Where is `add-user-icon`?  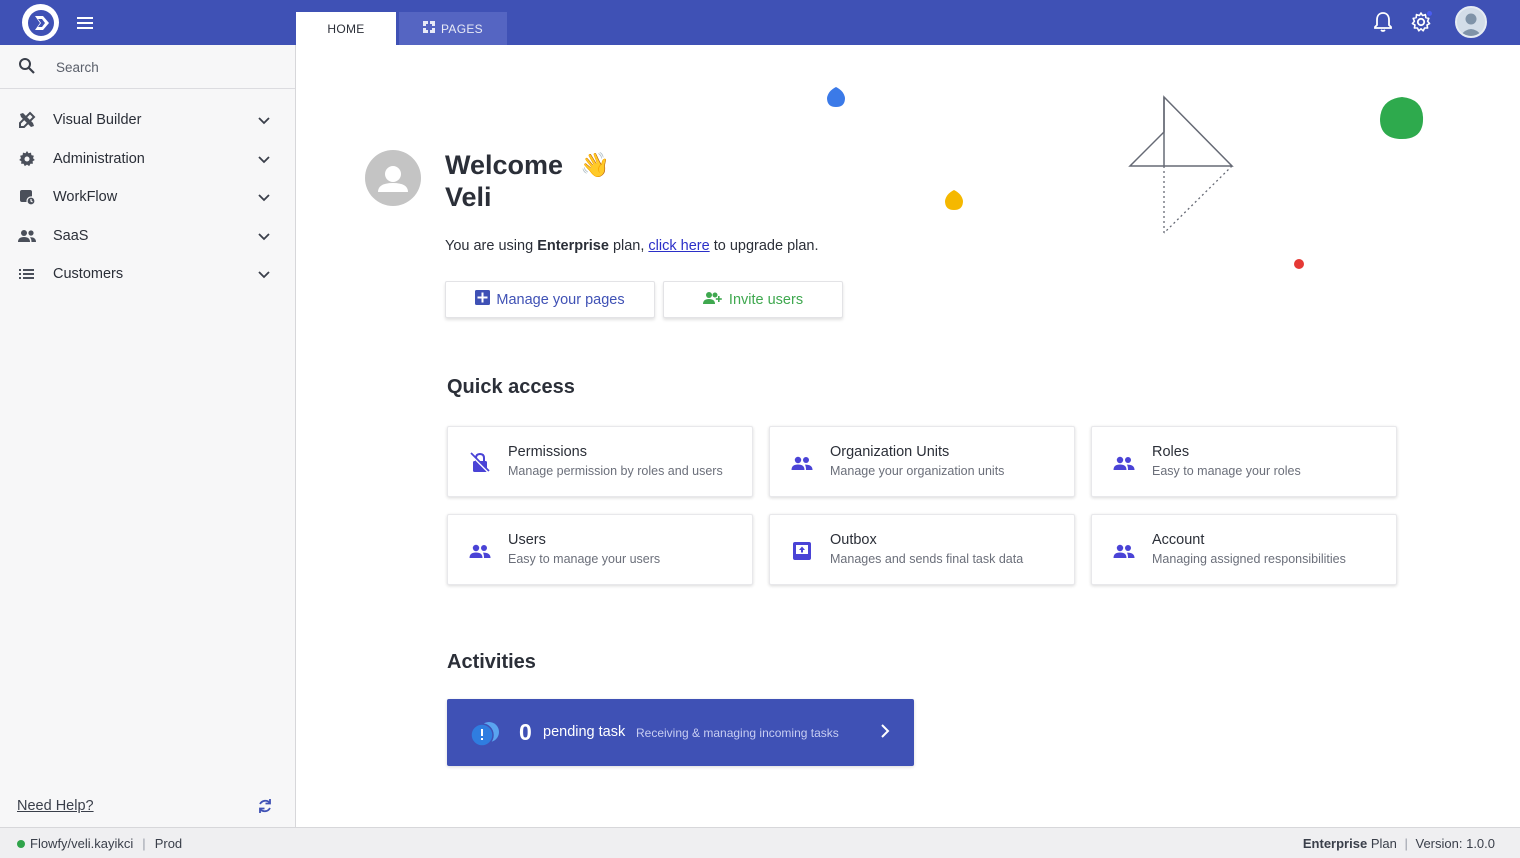 add-user-icon is located at coordinates (712, 300).